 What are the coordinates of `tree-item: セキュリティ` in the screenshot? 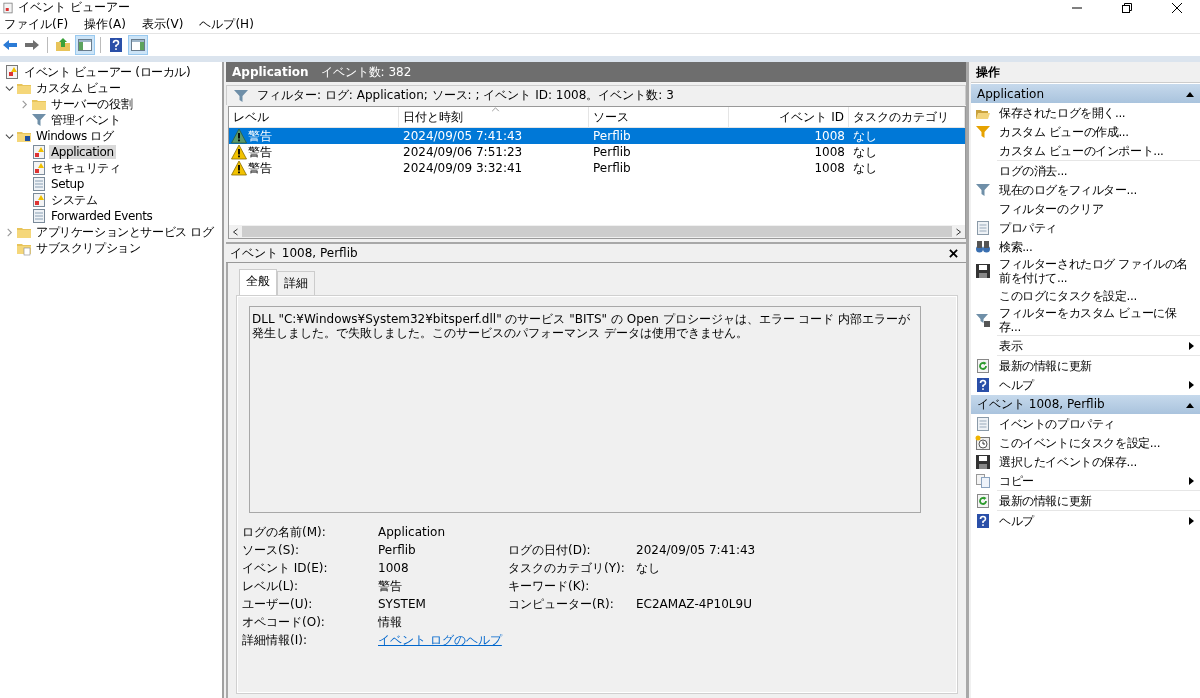 It's located at (86, 168).